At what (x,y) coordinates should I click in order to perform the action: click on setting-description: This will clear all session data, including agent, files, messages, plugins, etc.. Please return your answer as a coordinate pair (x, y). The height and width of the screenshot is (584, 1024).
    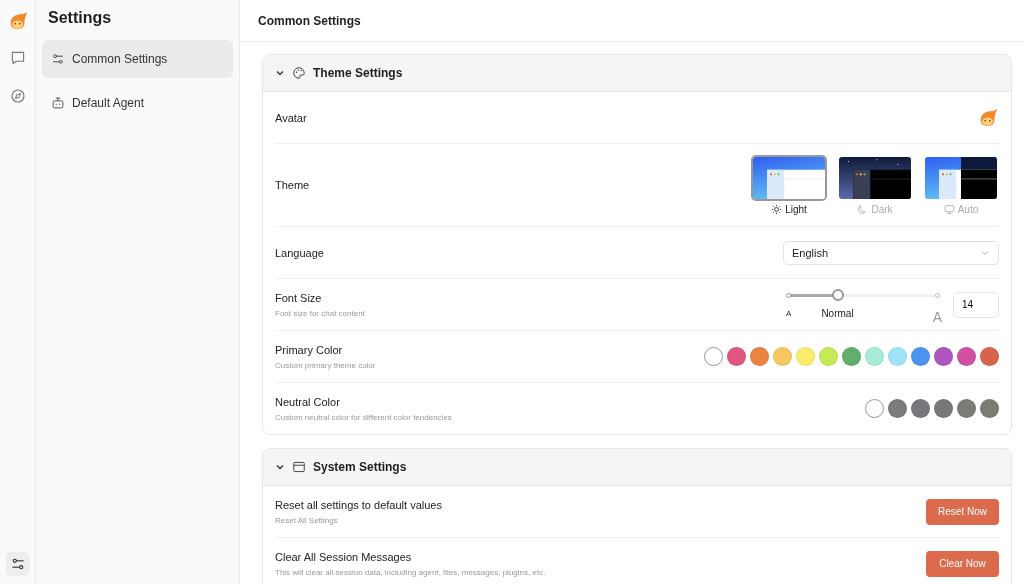
    Looking at the image, I should click on (410, 572).